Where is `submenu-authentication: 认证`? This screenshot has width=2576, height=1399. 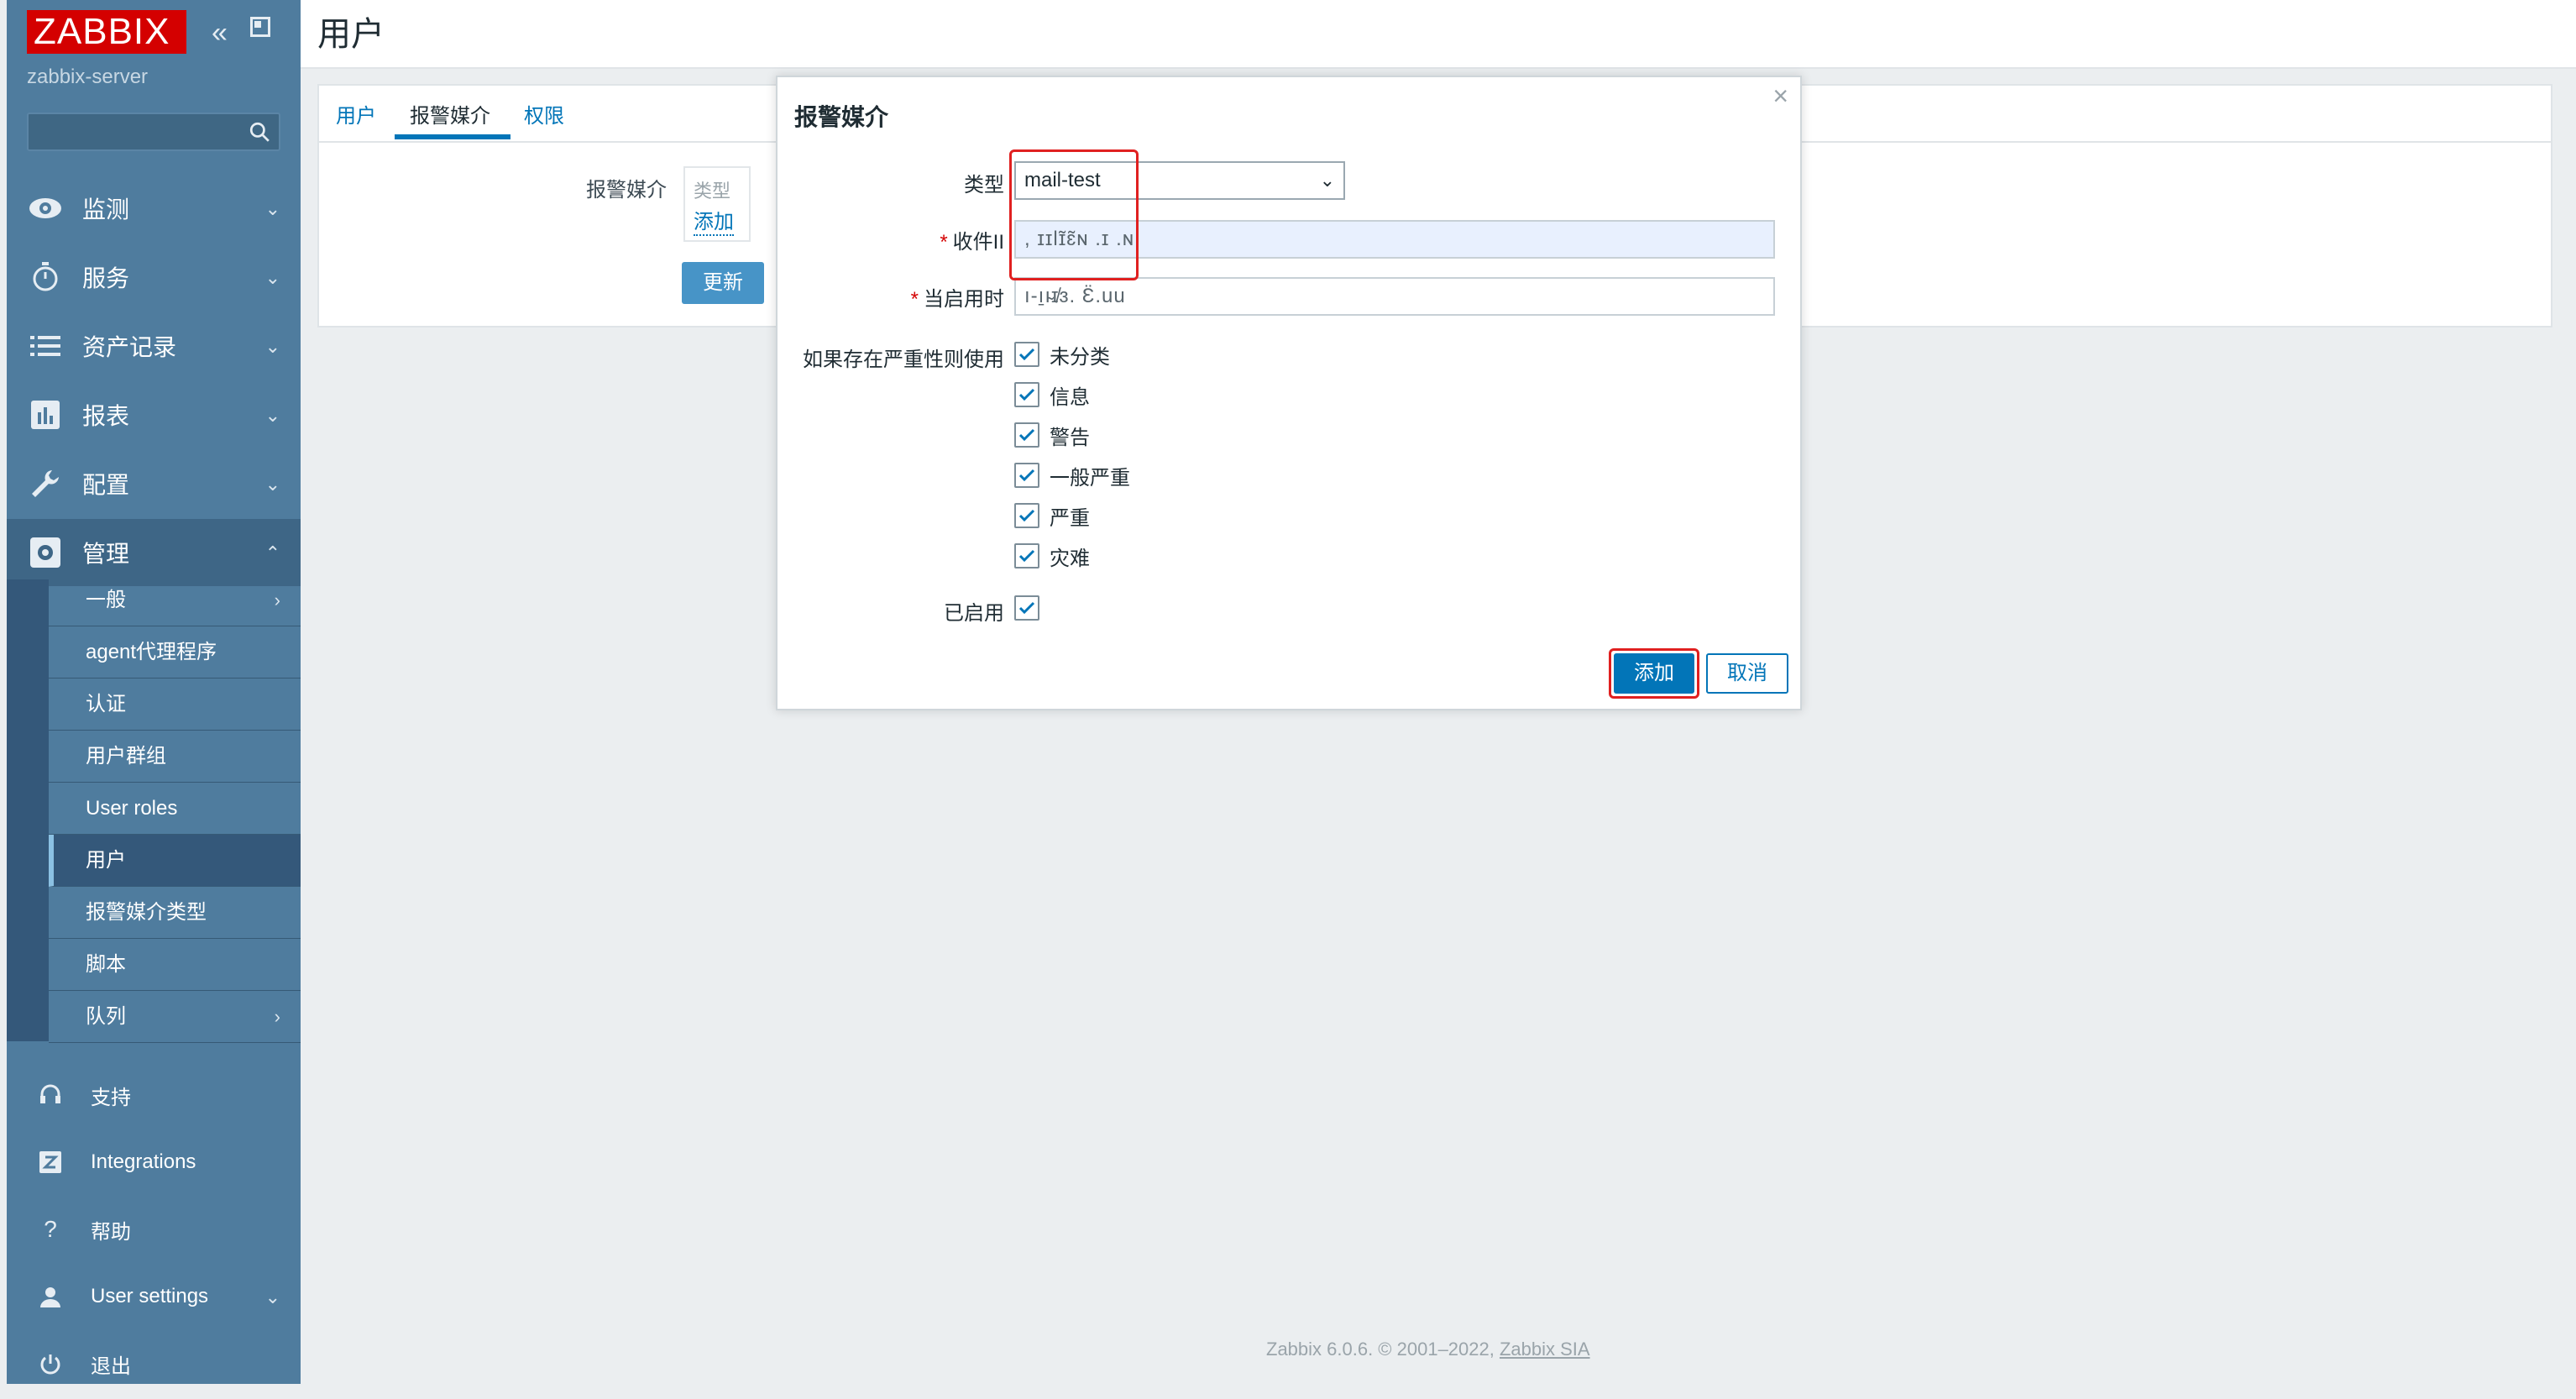 submenu-authentication: 认证 is located at coordinates (175, 705).